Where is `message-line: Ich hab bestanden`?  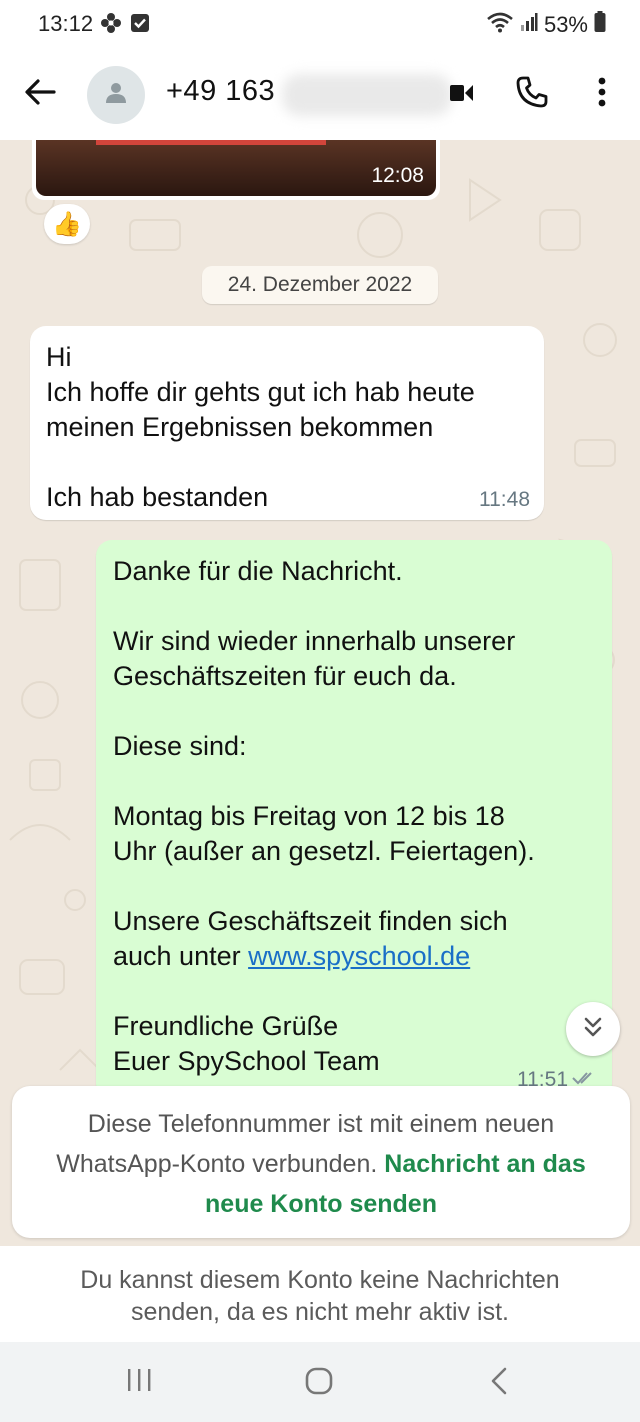
message-line: Ich hab bestanden is located at coordinates (157, 497).